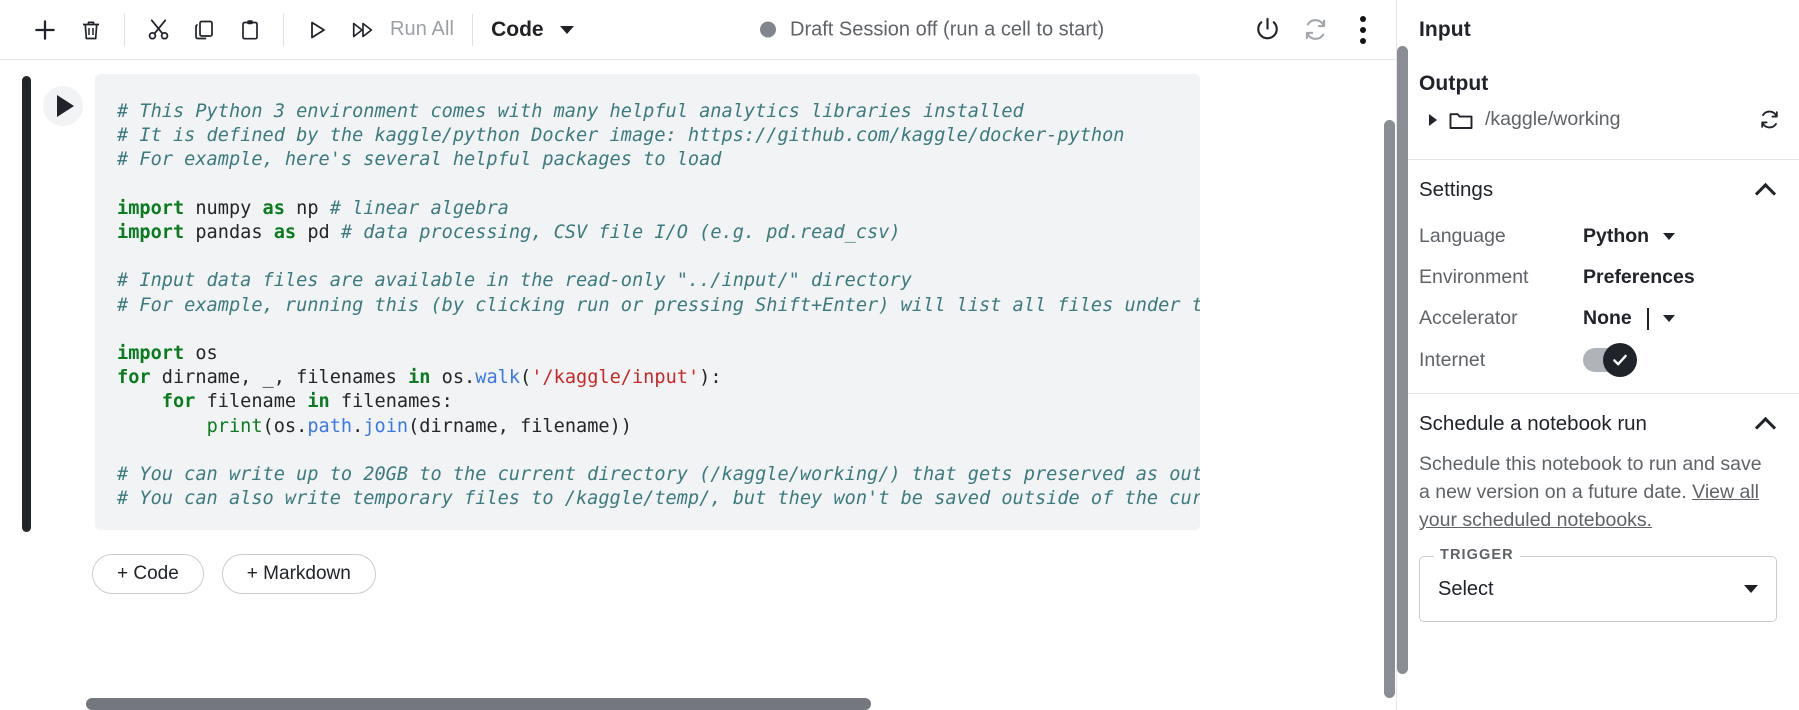  What do you see at coordinates (1598, 188) in the screenshot?
I see `settings-section-header: Settings` at bounding box center [1598, 188].